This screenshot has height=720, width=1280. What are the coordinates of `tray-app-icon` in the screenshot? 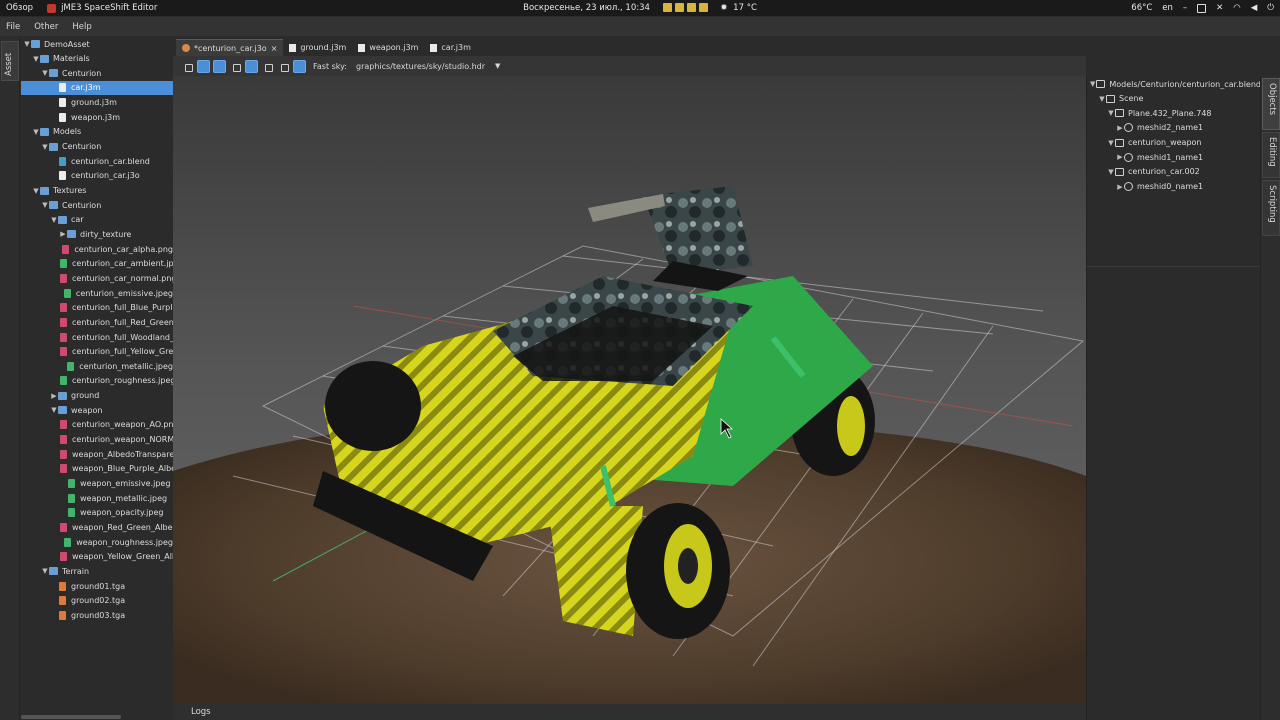 It's located at (679, 7).